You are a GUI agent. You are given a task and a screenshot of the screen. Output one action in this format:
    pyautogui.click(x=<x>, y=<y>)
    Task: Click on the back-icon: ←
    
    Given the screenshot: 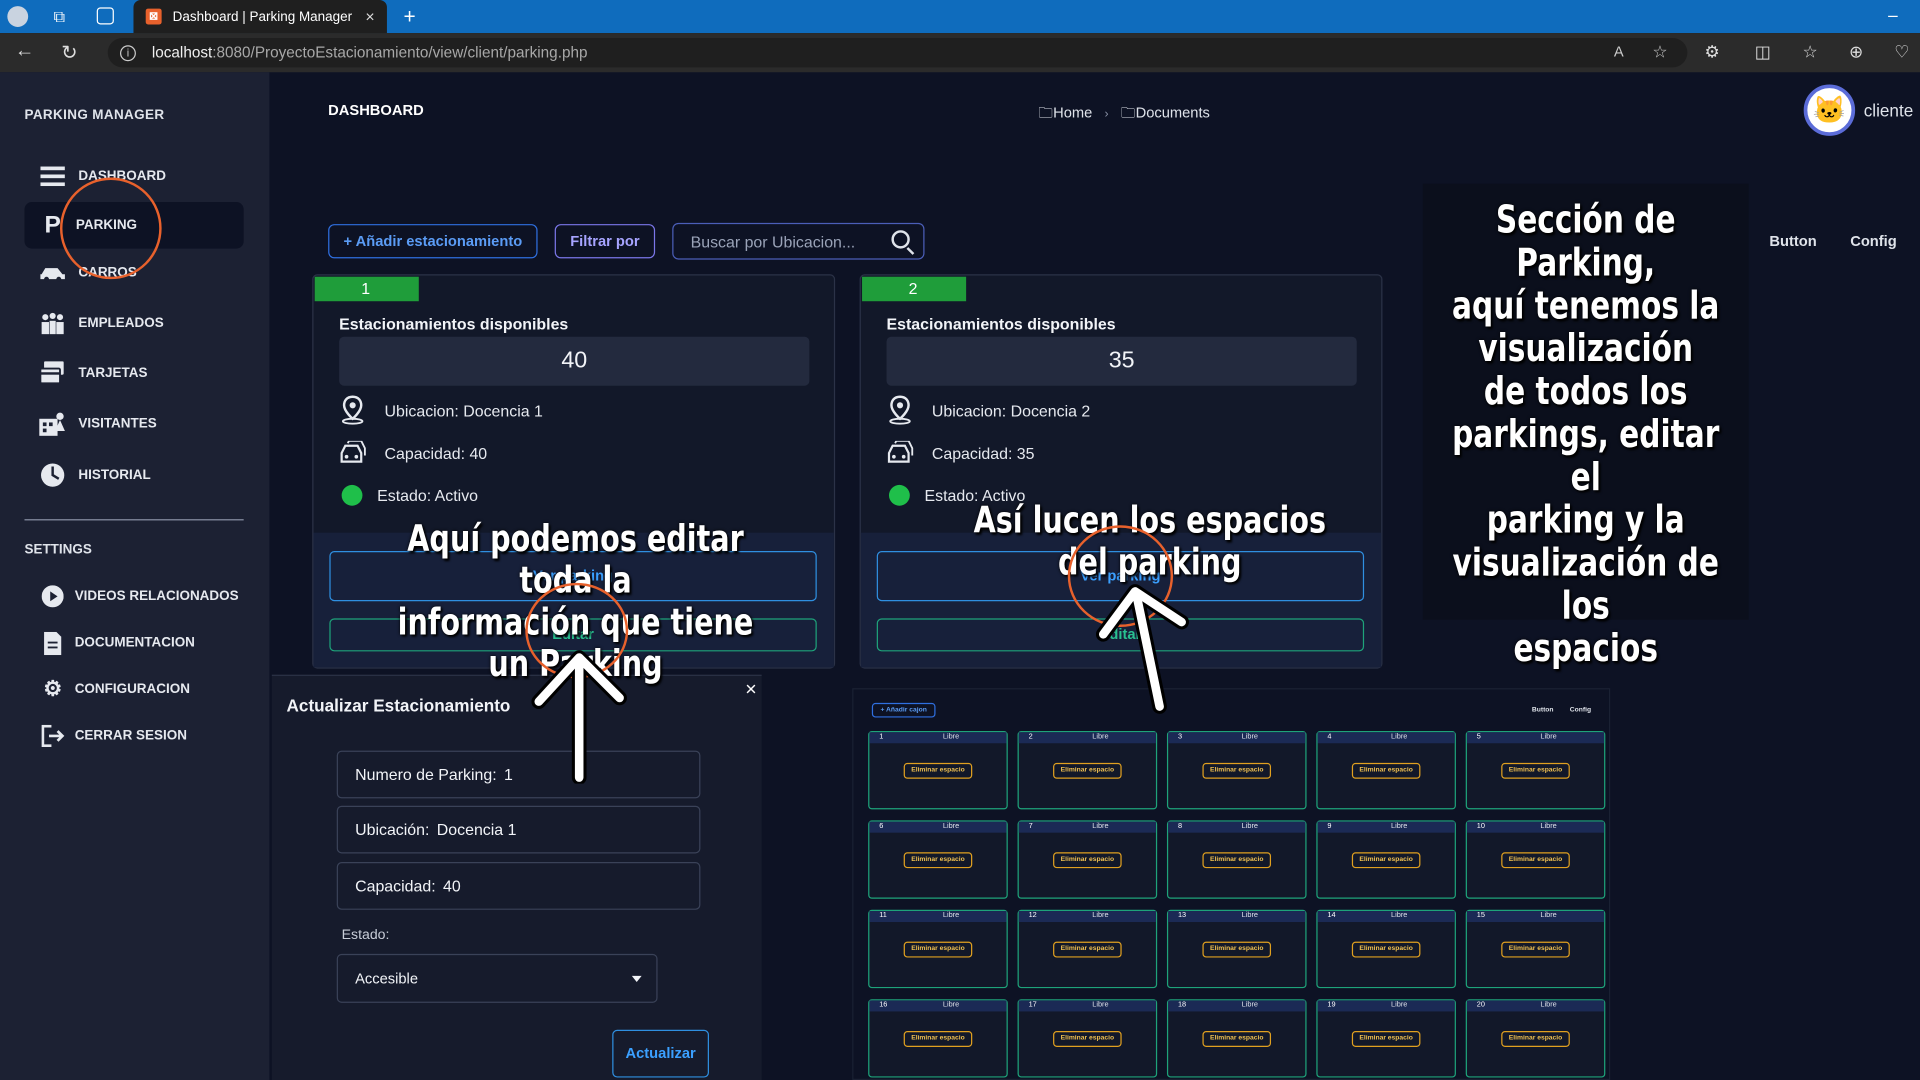 What is the action you would take?
    pyautogui.click(x=25, y=51)
    